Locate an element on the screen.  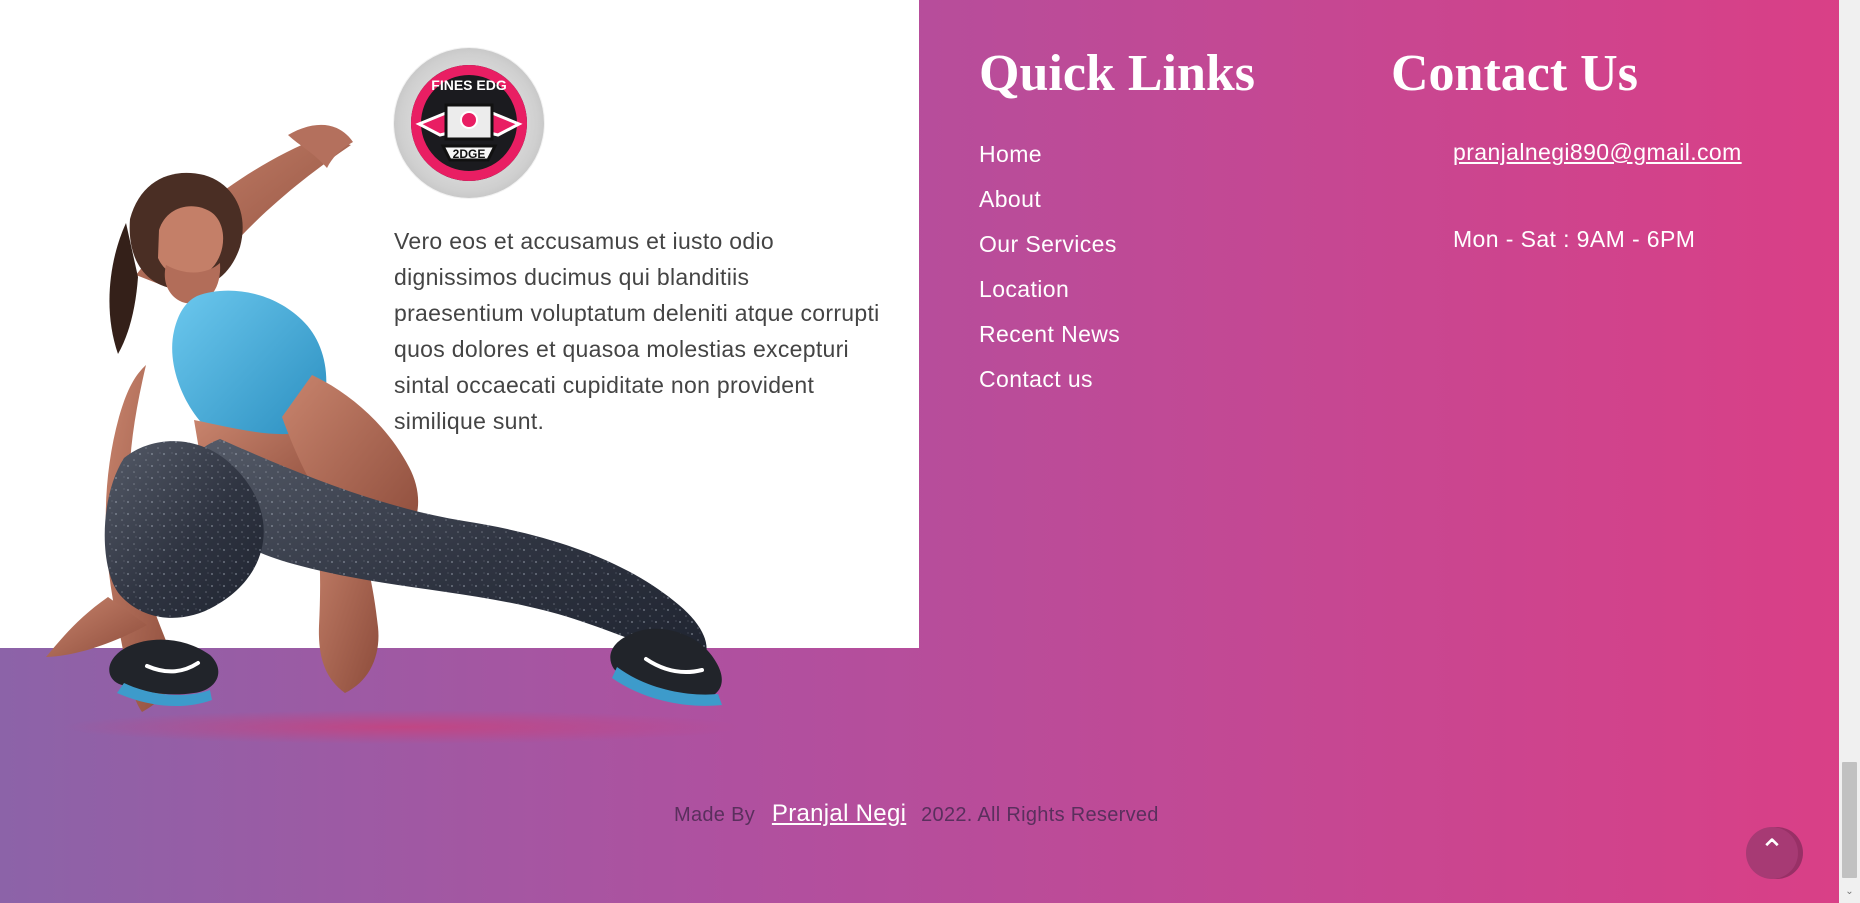
quick-link-about: About is located at coordinates (1049, 204).